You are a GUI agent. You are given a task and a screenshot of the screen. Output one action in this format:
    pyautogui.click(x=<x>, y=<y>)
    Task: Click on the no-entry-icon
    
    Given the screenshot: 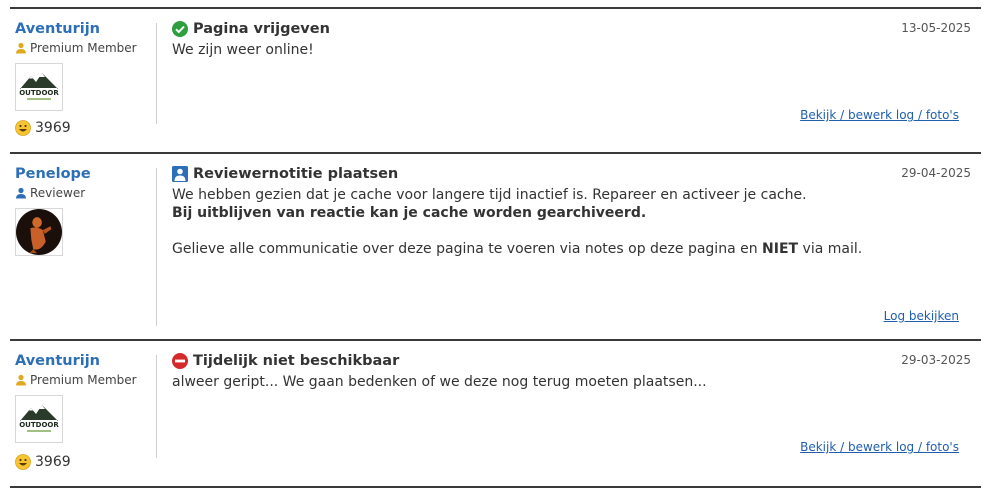 What is the action you would take?
    pyautogui.click(x=180, y=361)
    